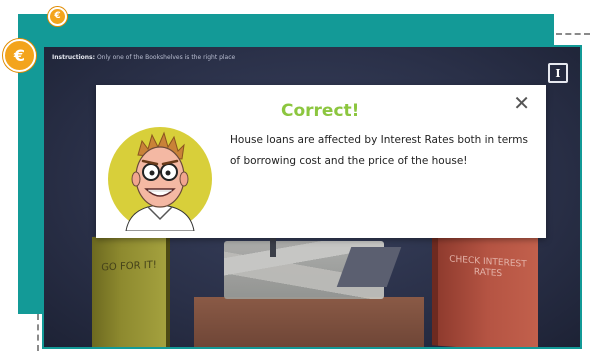 This screenshot has width=590, height=351. What do you see at coordinates (558, 73) in the screenshot?
I see `info-button: I` at bounding box center [558, 73].